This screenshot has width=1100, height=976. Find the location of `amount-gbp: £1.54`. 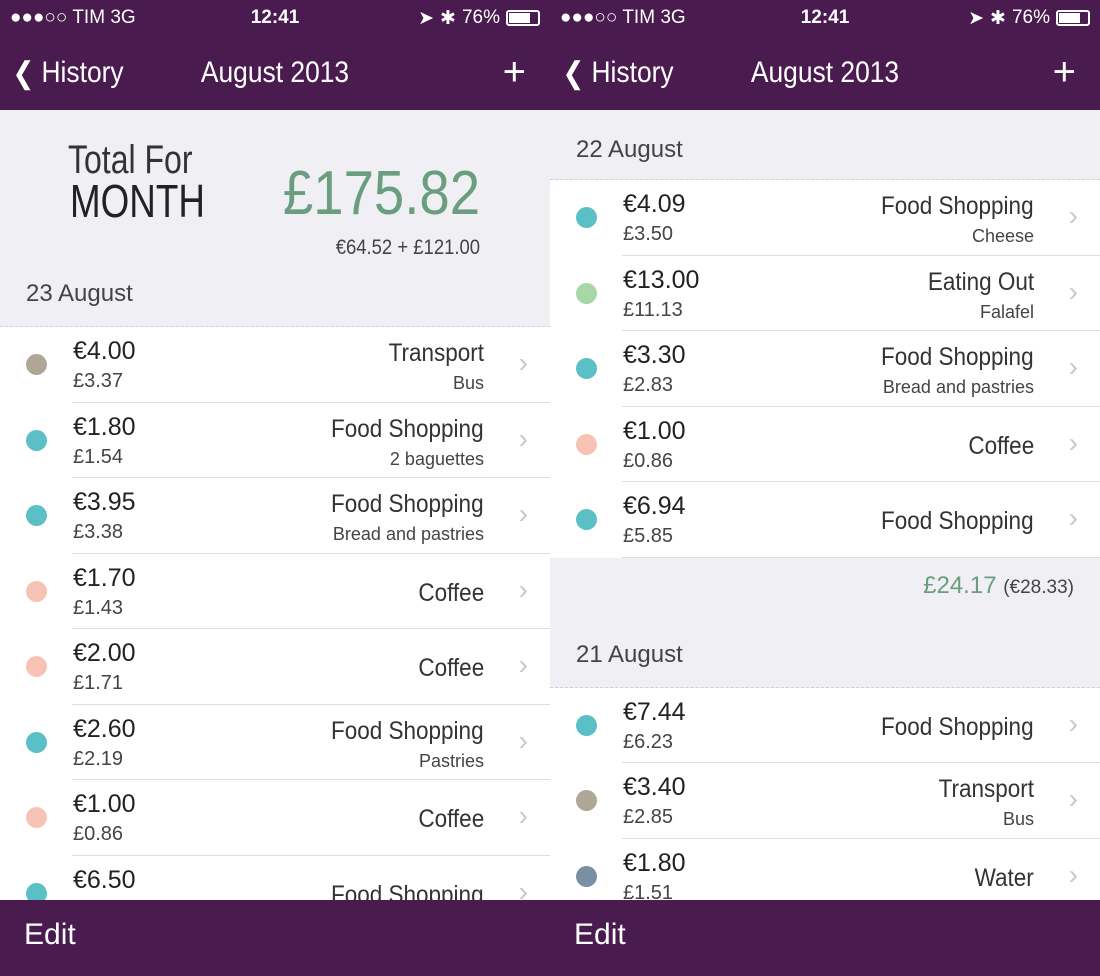

amount-gbp: £1.54 is located at coordinates (98, 456).